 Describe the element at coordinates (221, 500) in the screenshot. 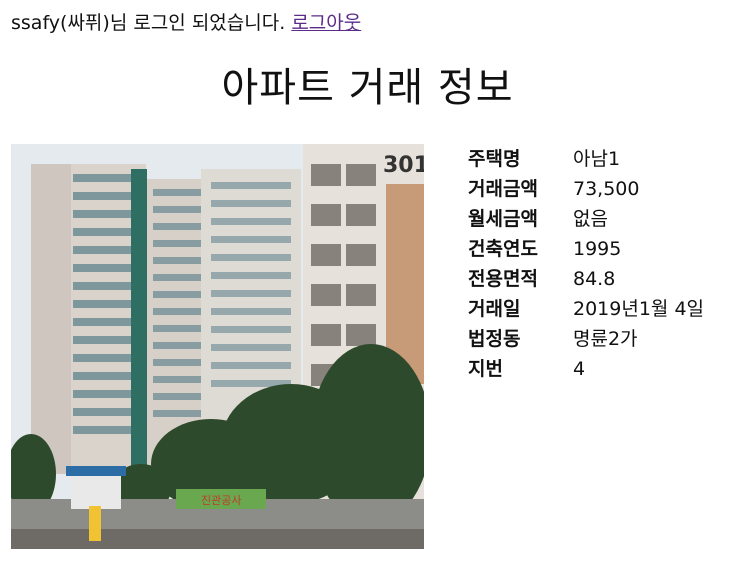

I see `banner-text: 진관공사` at that location.